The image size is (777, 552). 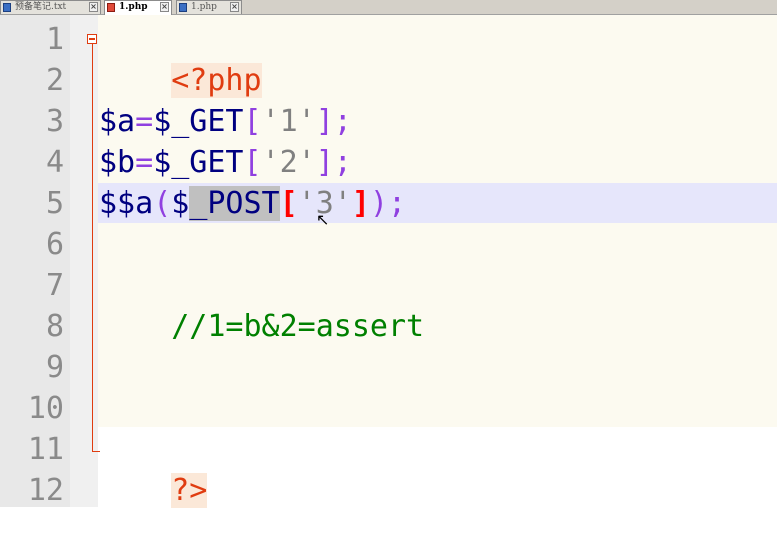 I want to click on line-number: 9, so click(x=54, y=367).